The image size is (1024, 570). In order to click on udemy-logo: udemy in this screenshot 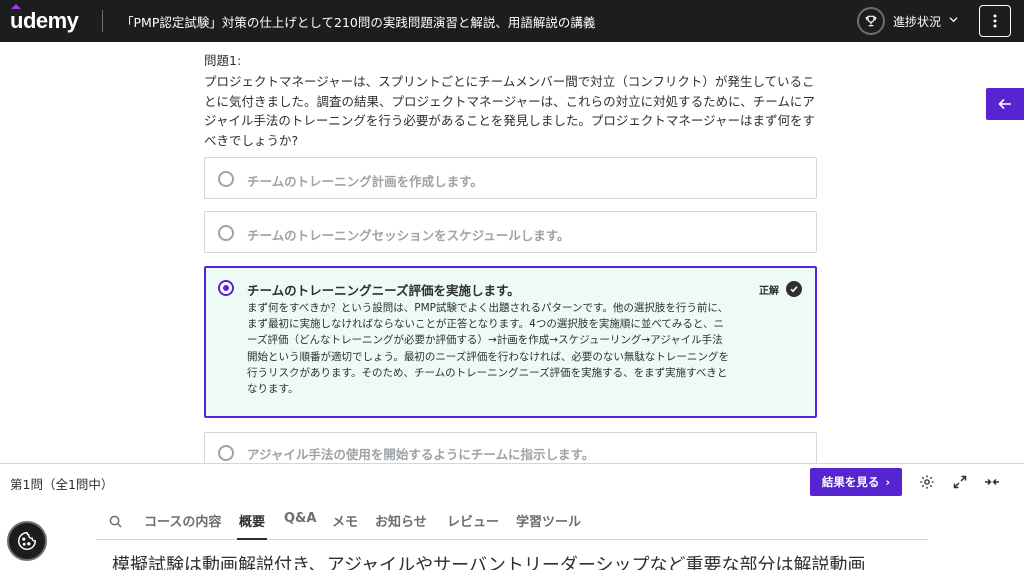, I will do `click(50, 21)`.